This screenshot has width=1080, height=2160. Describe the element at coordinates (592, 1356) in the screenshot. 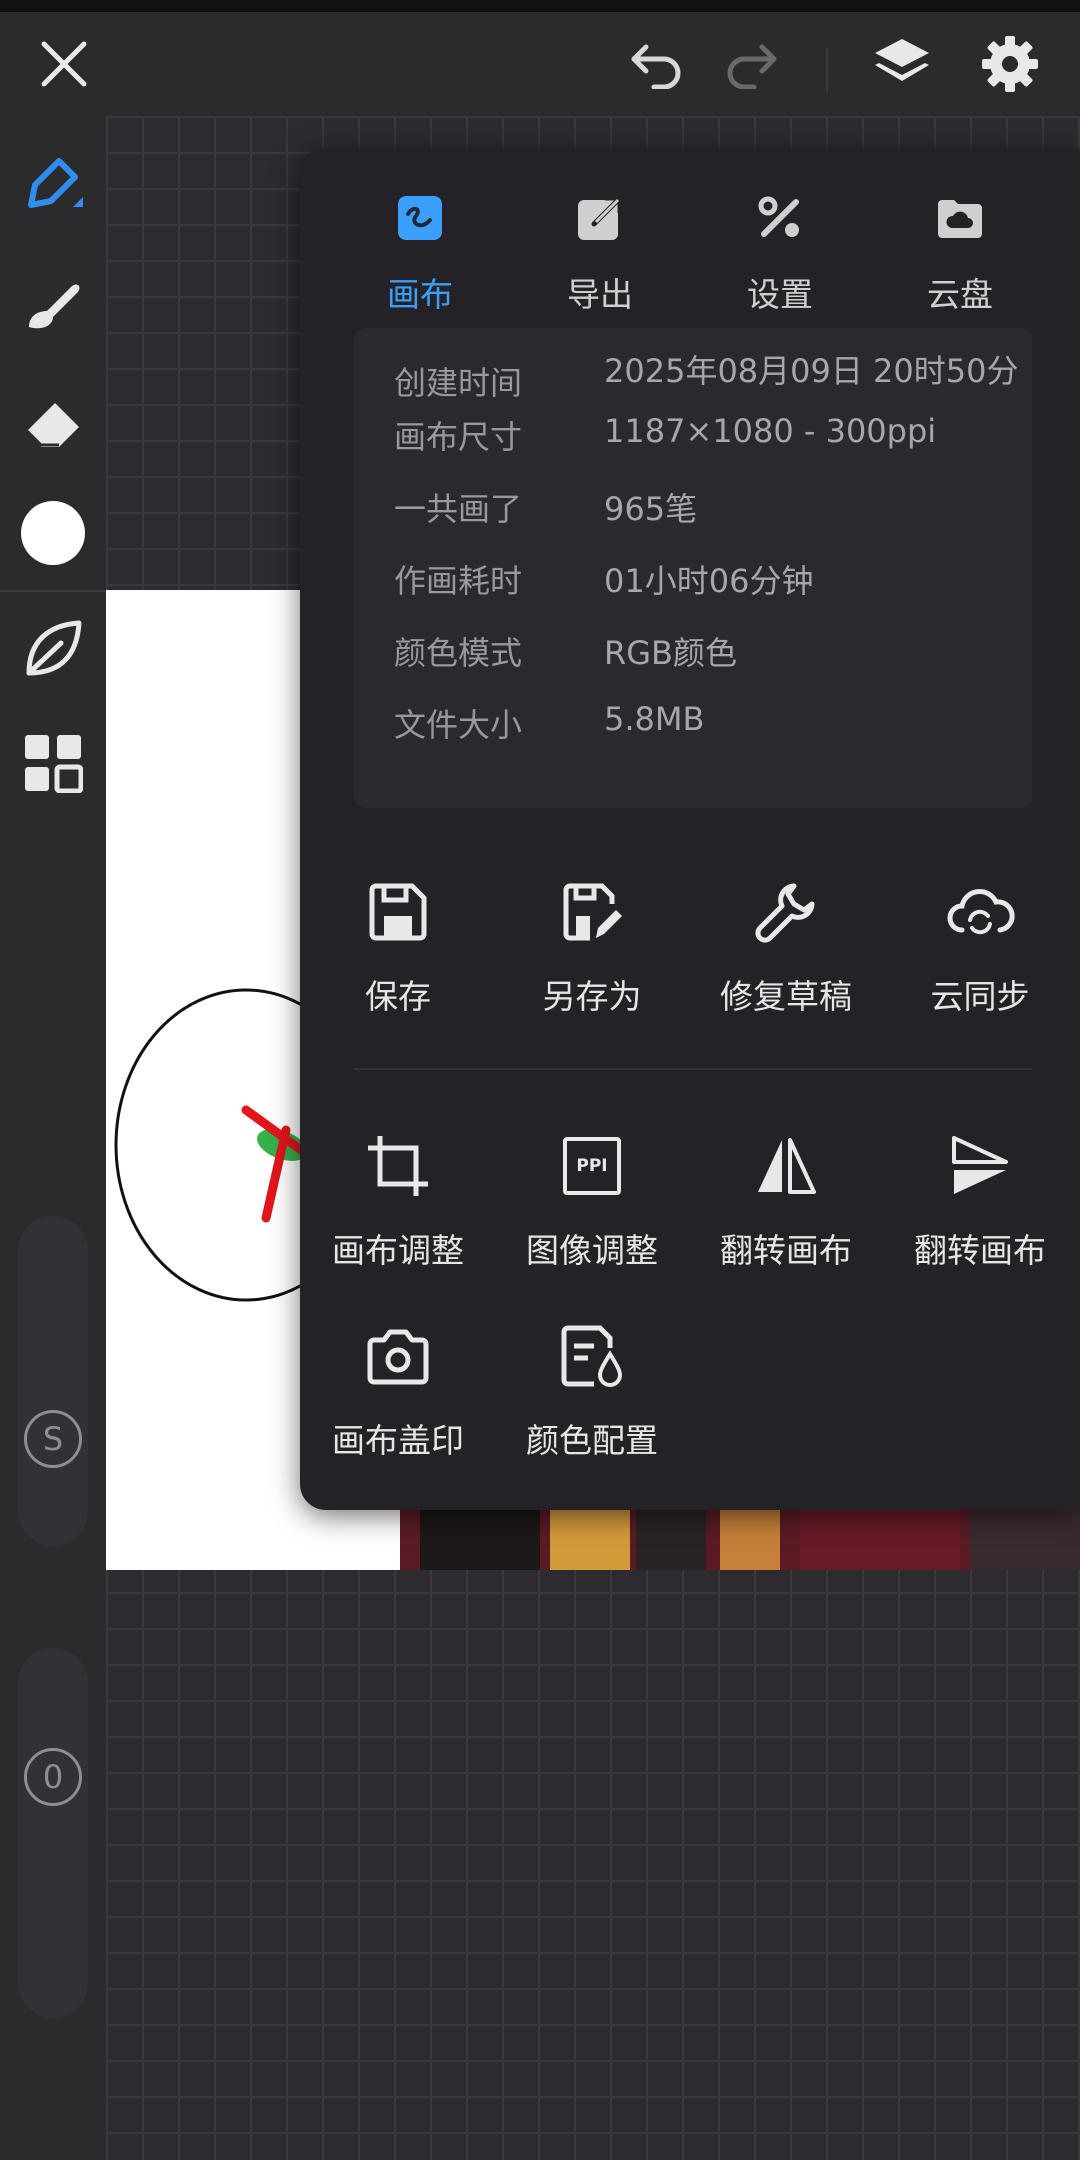

I see `color-config-icon` at that location.